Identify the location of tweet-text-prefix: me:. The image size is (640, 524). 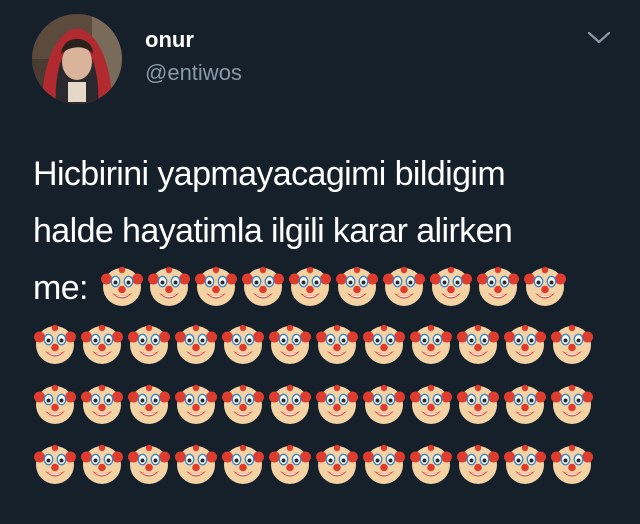
(60, 288).